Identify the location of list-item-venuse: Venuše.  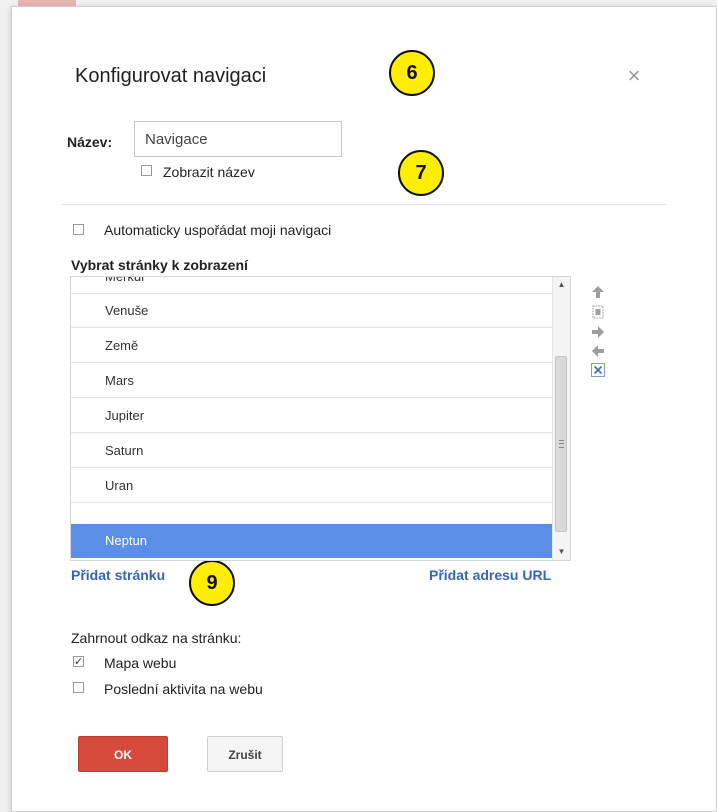
(311, 311).